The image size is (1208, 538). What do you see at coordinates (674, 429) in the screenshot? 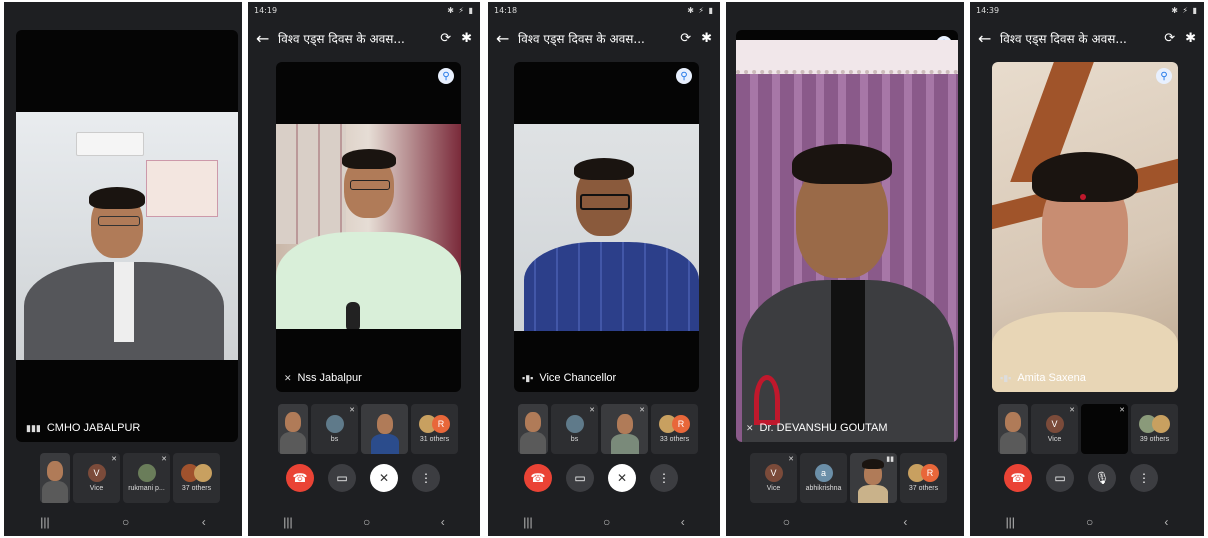
I see `others-thumb: R 33 others` at bounding box center [674, 429].